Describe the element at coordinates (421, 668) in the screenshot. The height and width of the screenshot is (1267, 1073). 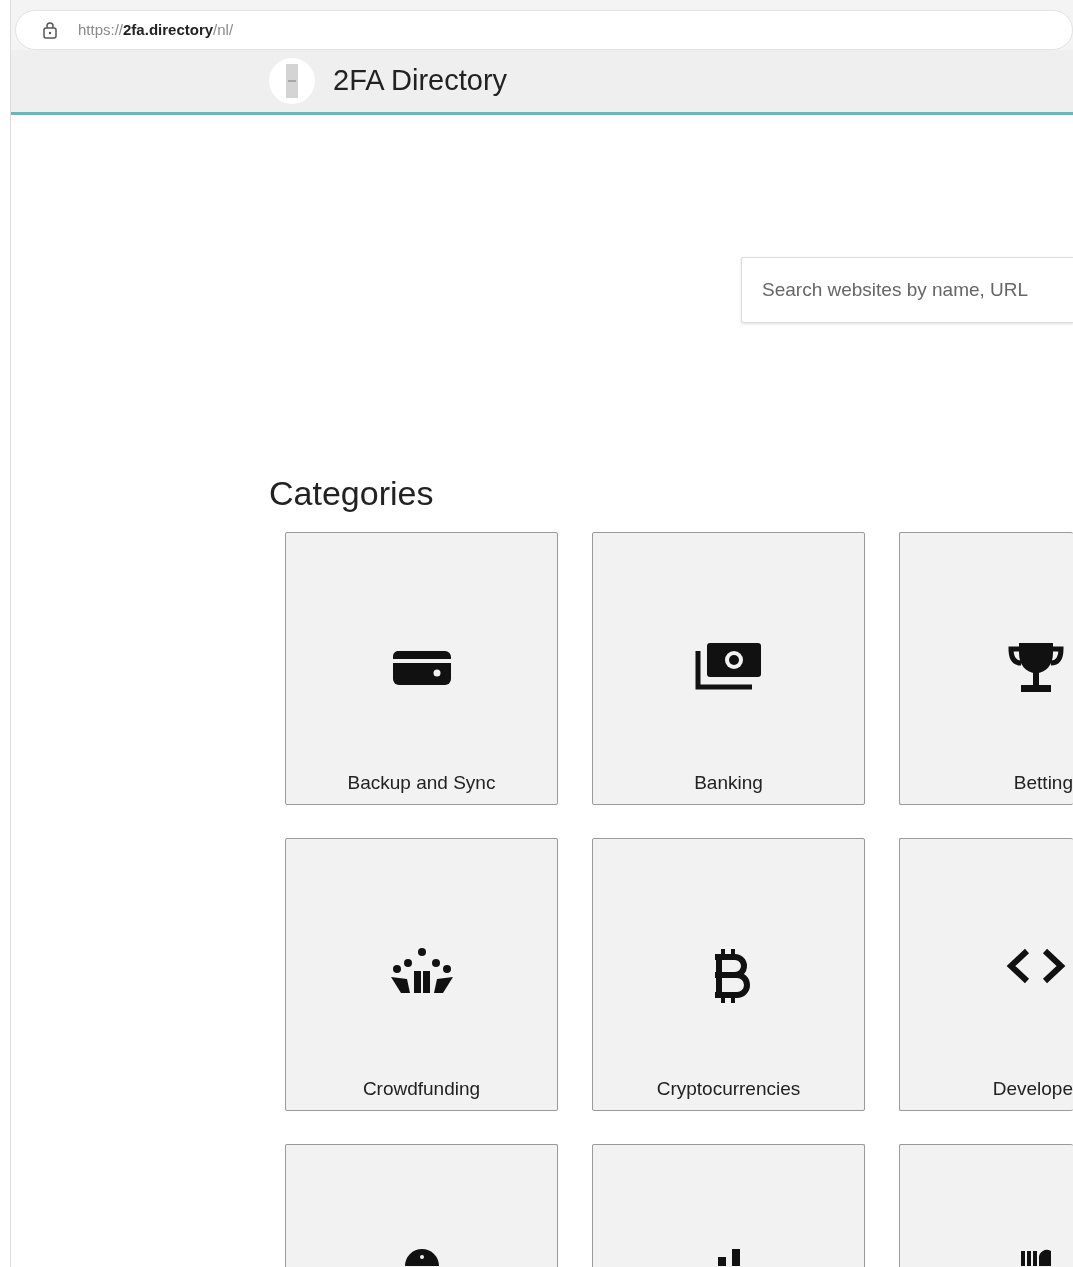
I see `category-card: Backup and Sync` at that location.